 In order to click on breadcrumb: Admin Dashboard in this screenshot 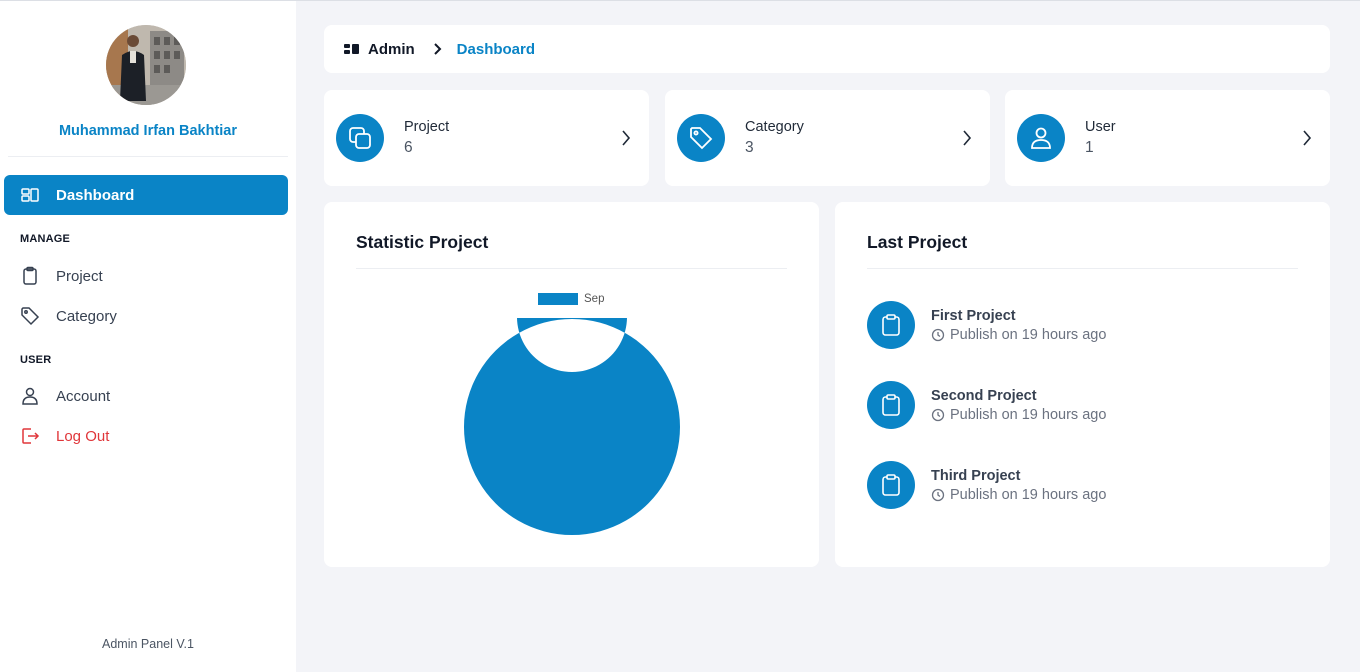, I will do `click(827, 49)`.